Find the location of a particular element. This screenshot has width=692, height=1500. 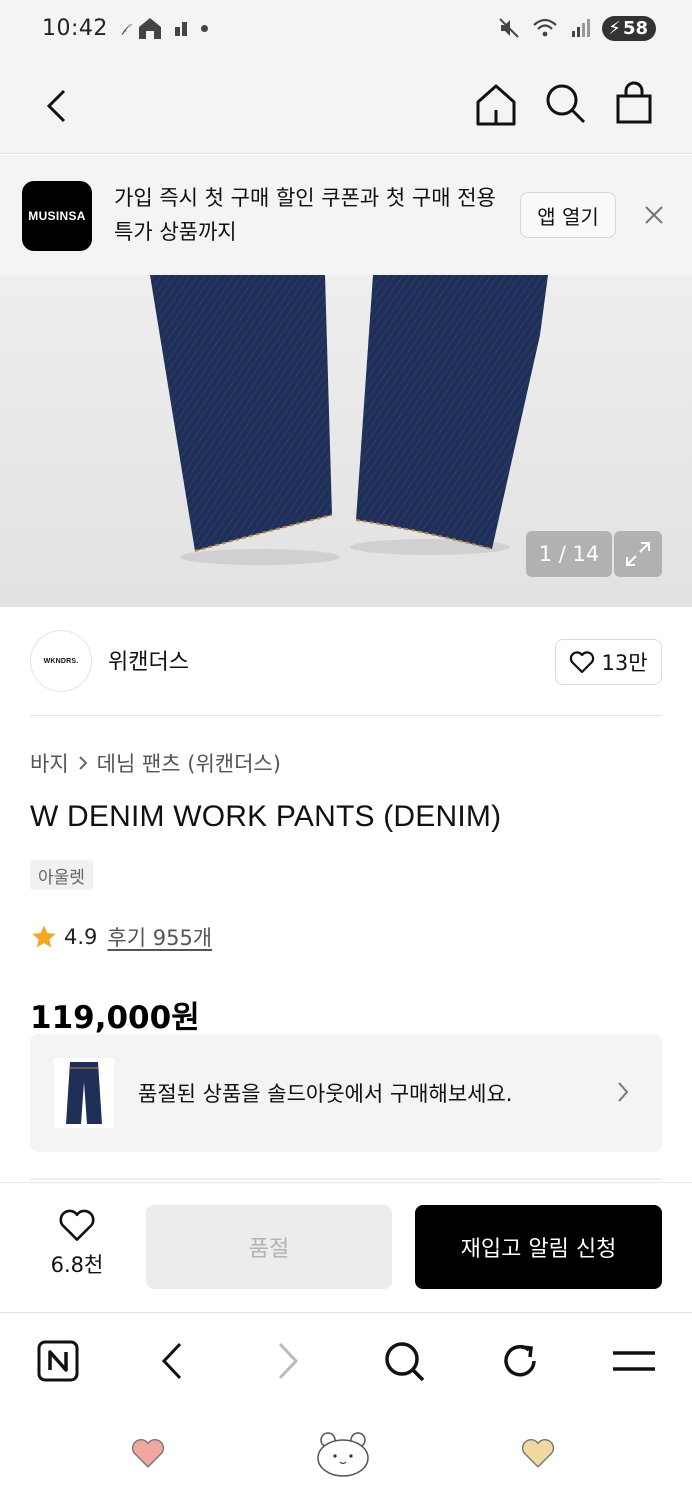

banner-message: 가입 즉시 첫 구매 할인 쿠폰과 첫 구매 전용 특가 상품까지 is located at coordinates (305, 215).